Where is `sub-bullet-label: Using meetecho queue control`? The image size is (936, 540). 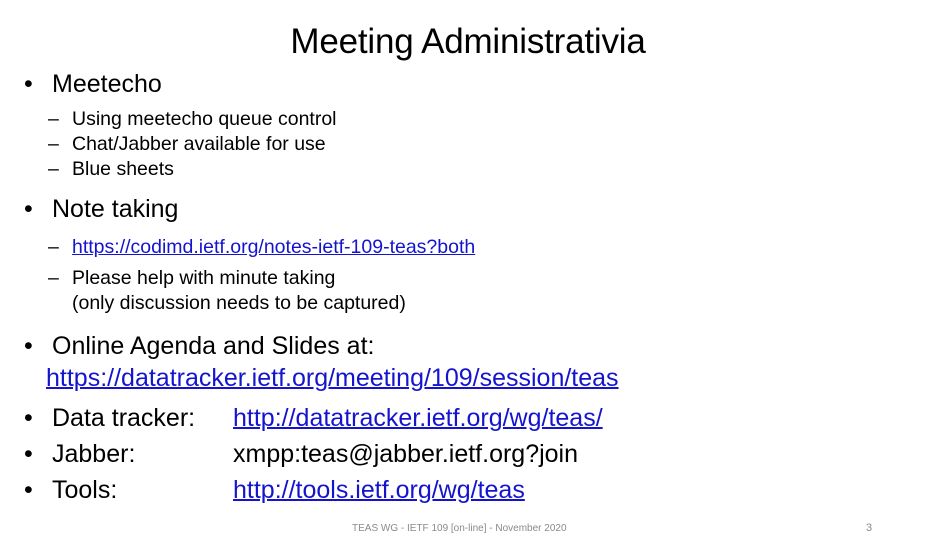 sub-bullet-label: Using meetecho queue control is located at coordinates (204, 119).